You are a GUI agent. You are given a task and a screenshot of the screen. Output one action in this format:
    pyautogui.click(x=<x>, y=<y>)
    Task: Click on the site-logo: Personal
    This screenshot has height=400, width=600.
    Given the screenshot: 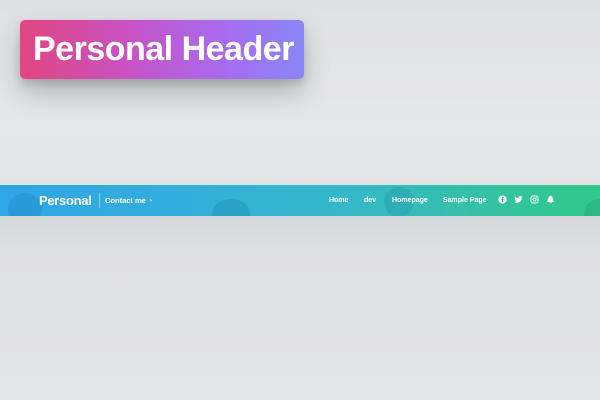 What is the action you would take?
    pyautogui.click(x=65, y=200)
    